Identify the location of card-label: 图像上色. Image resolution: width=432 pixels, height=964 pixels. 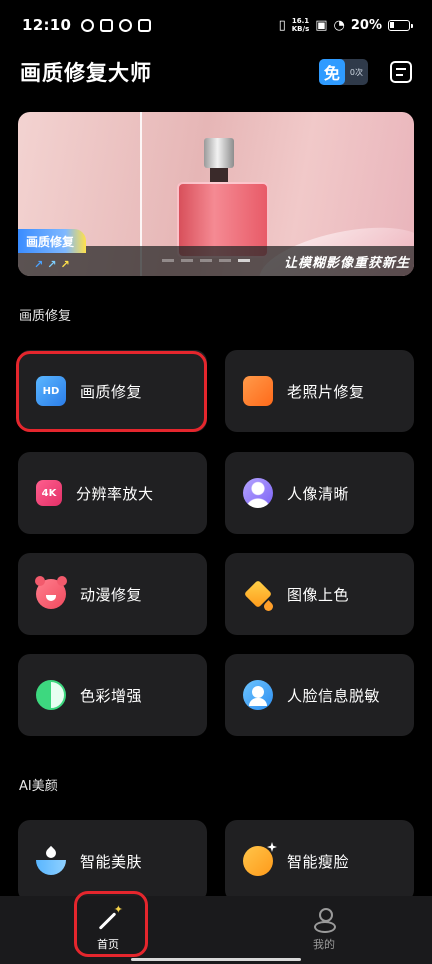
(318, 594).